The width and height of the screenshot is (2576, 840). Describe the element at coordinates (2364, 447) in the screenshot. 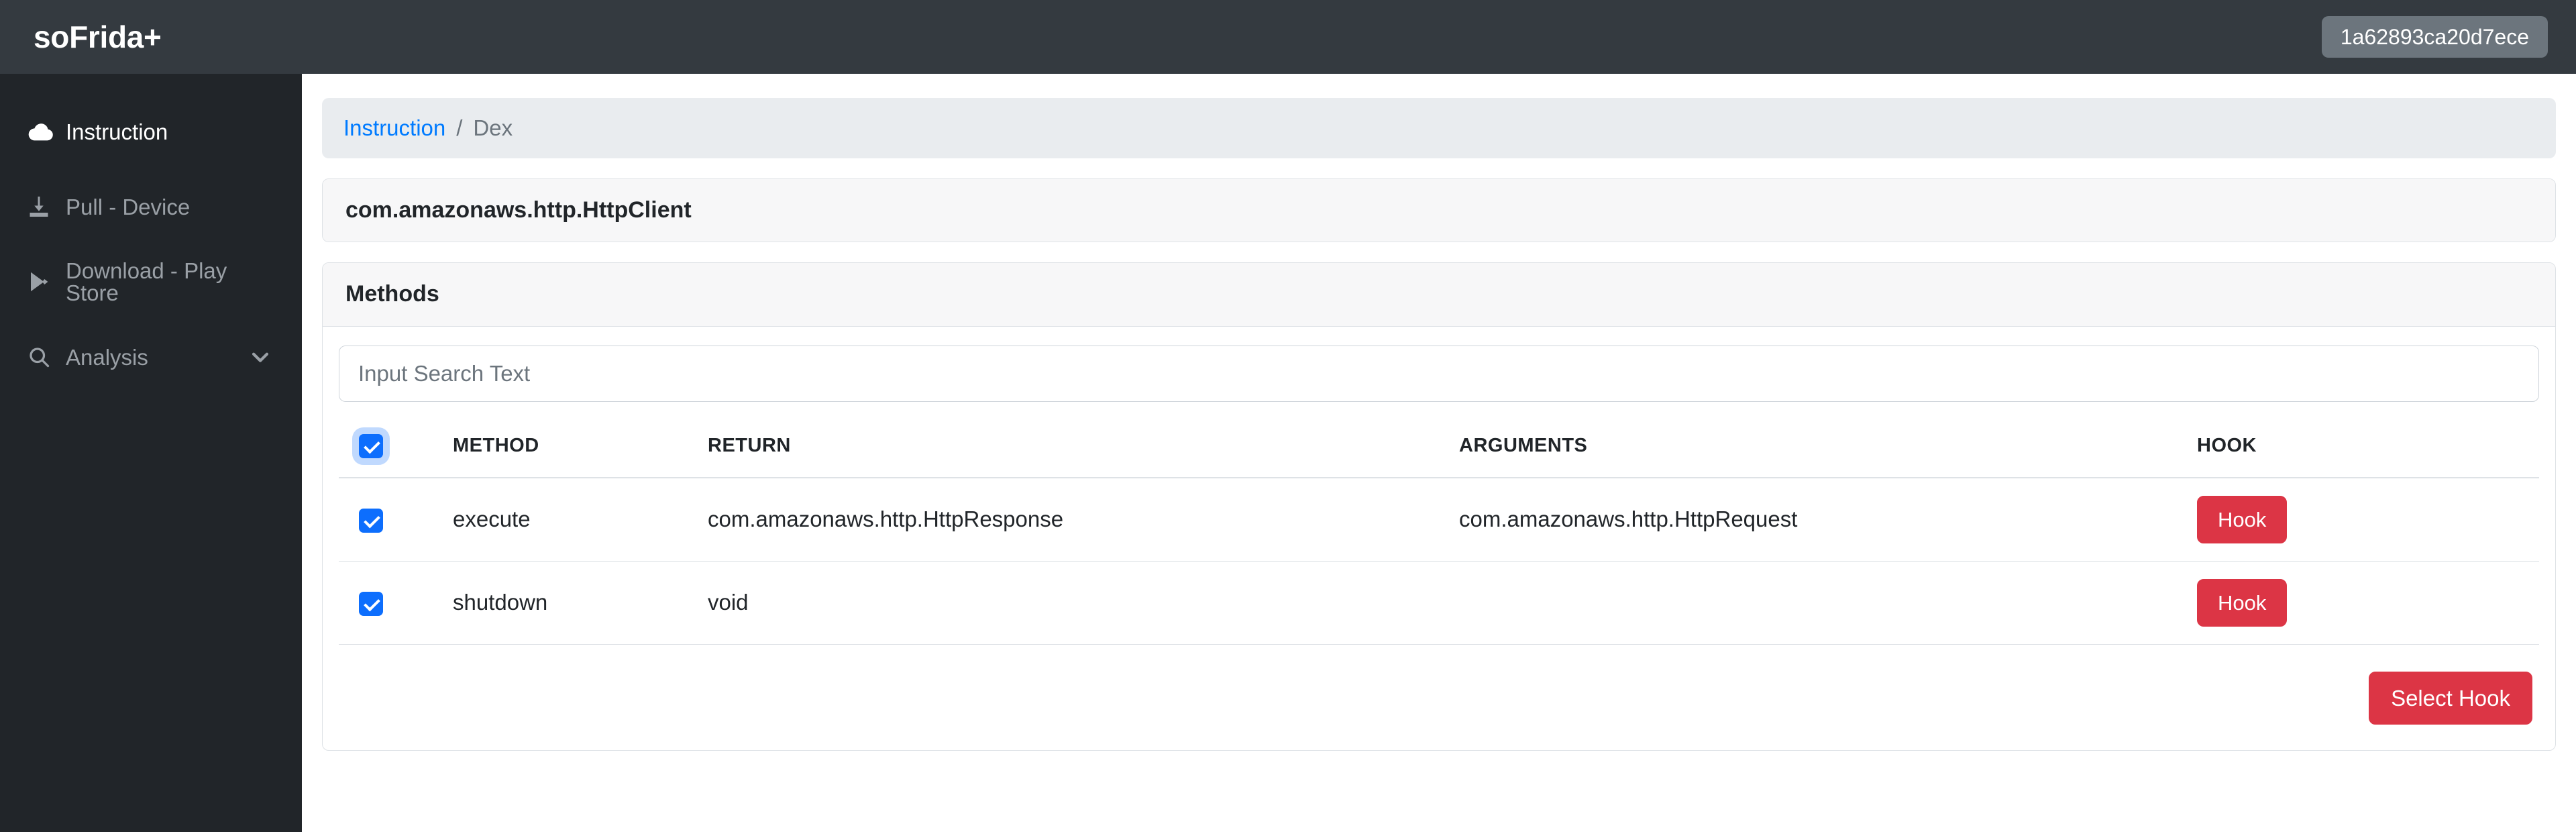

I see `column-header-hook: HOOK` at that location.